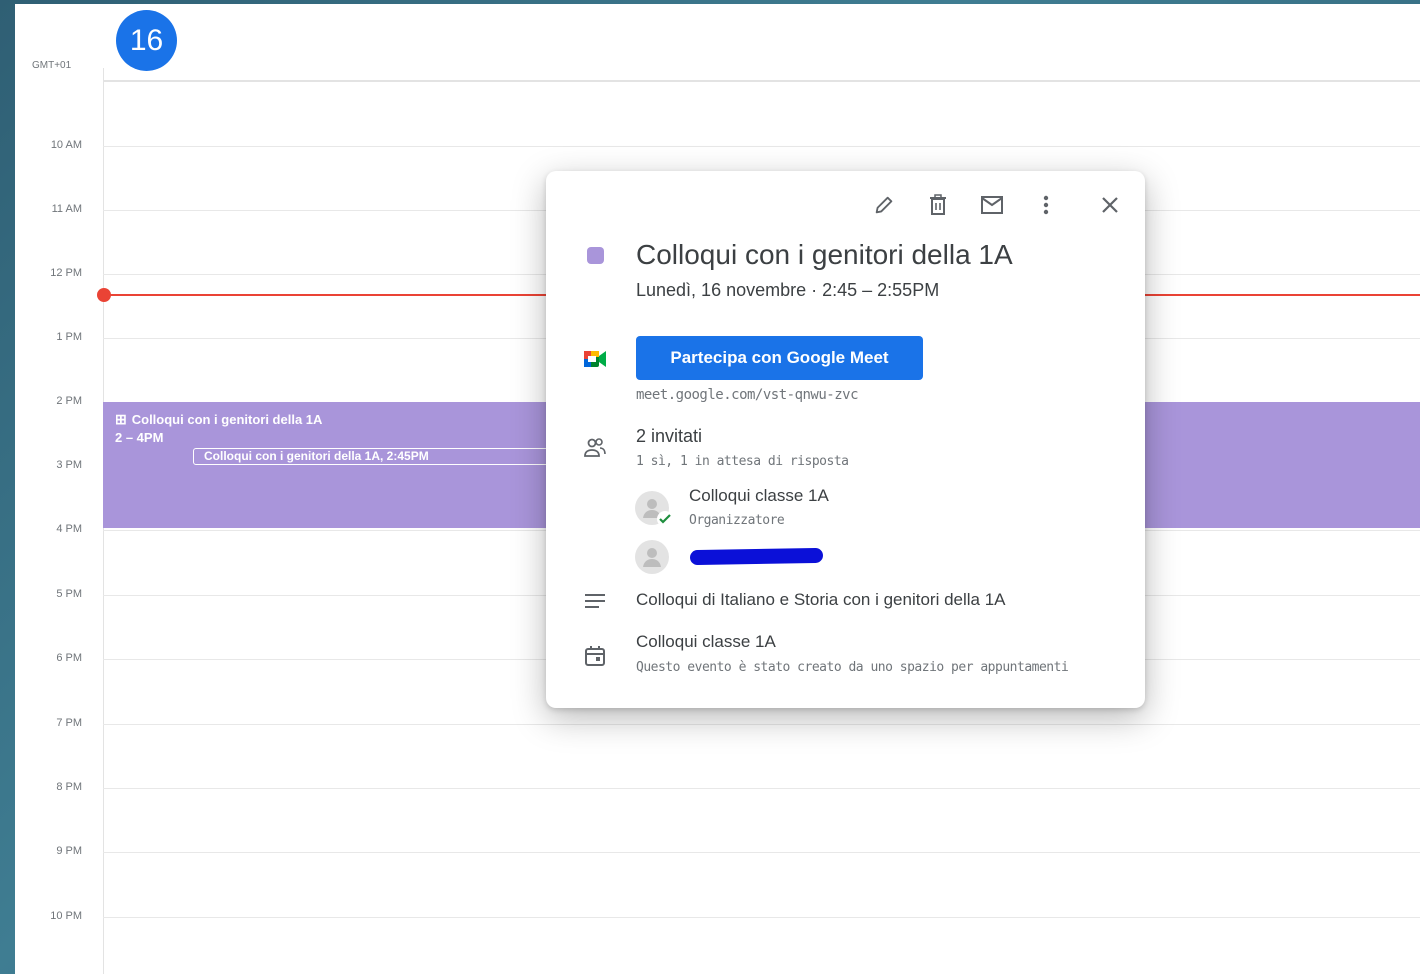 The width and height of the screenshot is (1420, 974). What do you see at coordinates (788, 290) in the screenshot?
I see `event-date-time: Lunedì, 16 novembre · 2:45 – 2:55PM` at bounding box center [788, 290].